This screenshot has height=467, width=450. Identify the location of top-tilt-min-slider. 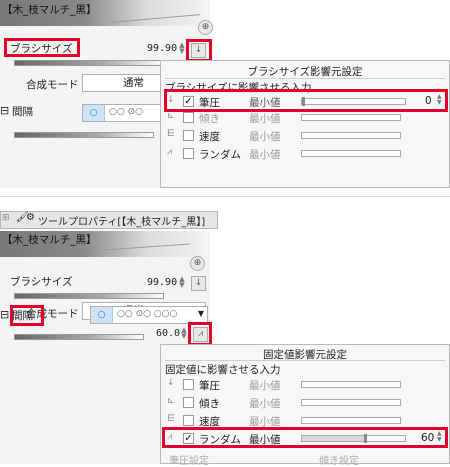
(351, 117).